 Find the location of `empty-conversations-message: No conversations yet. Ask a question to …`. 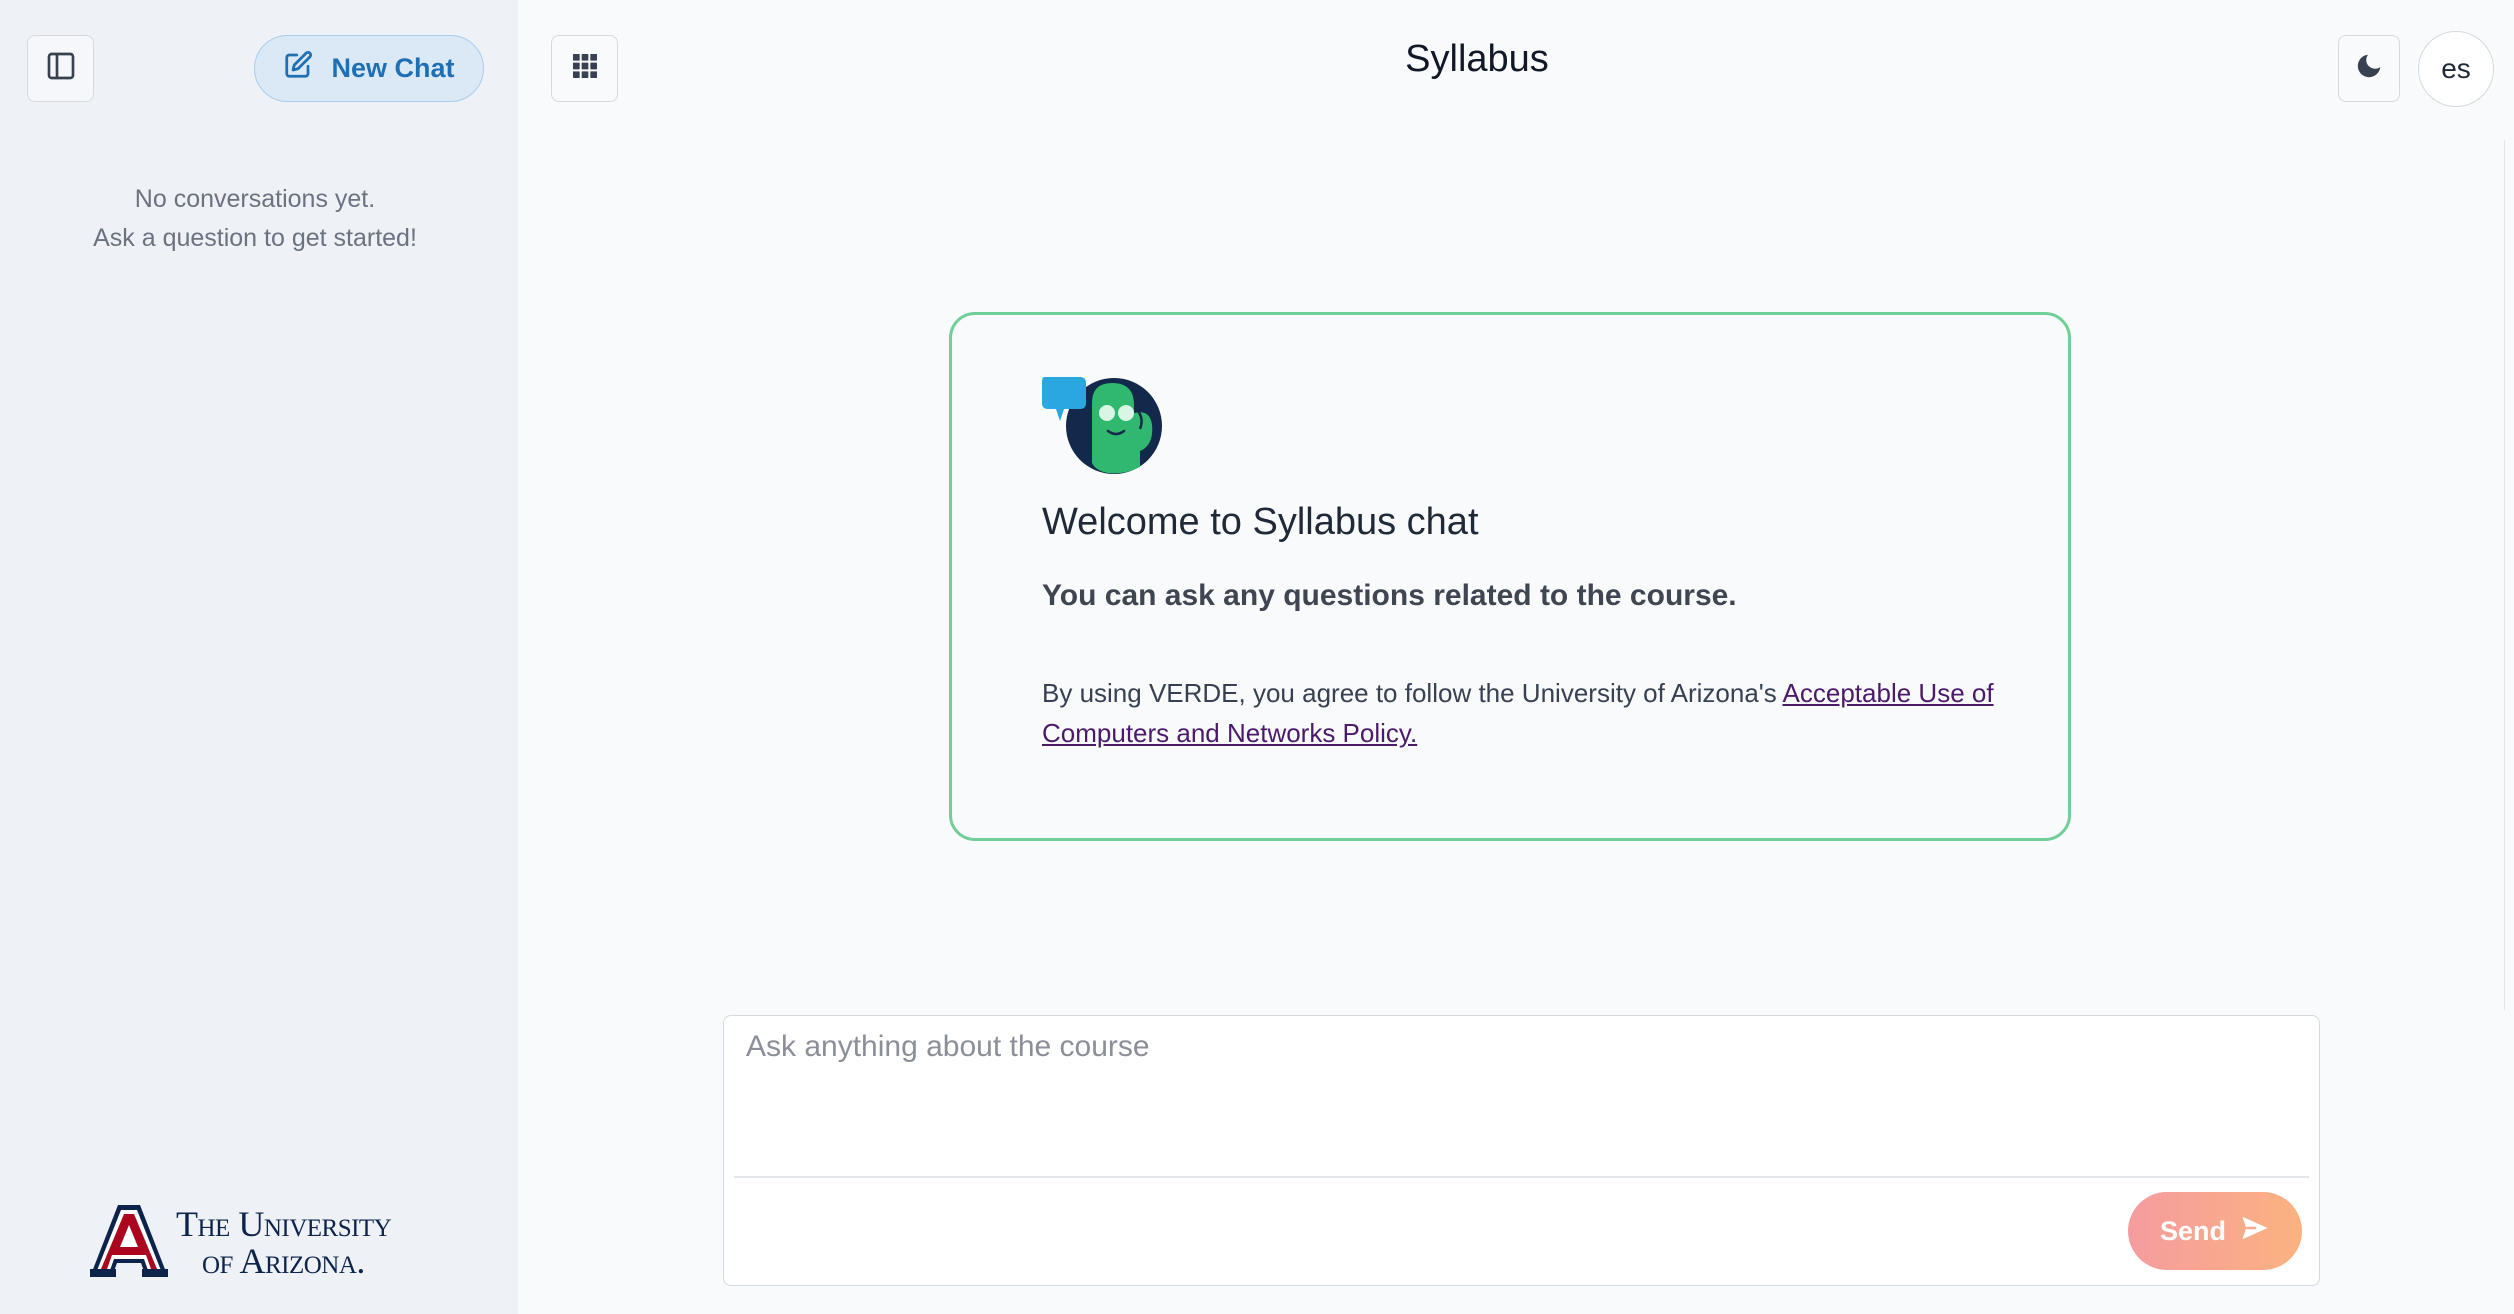

empty-conversations-message: No conversations yet. Ask a question to … is located at coordinates (255, 219).